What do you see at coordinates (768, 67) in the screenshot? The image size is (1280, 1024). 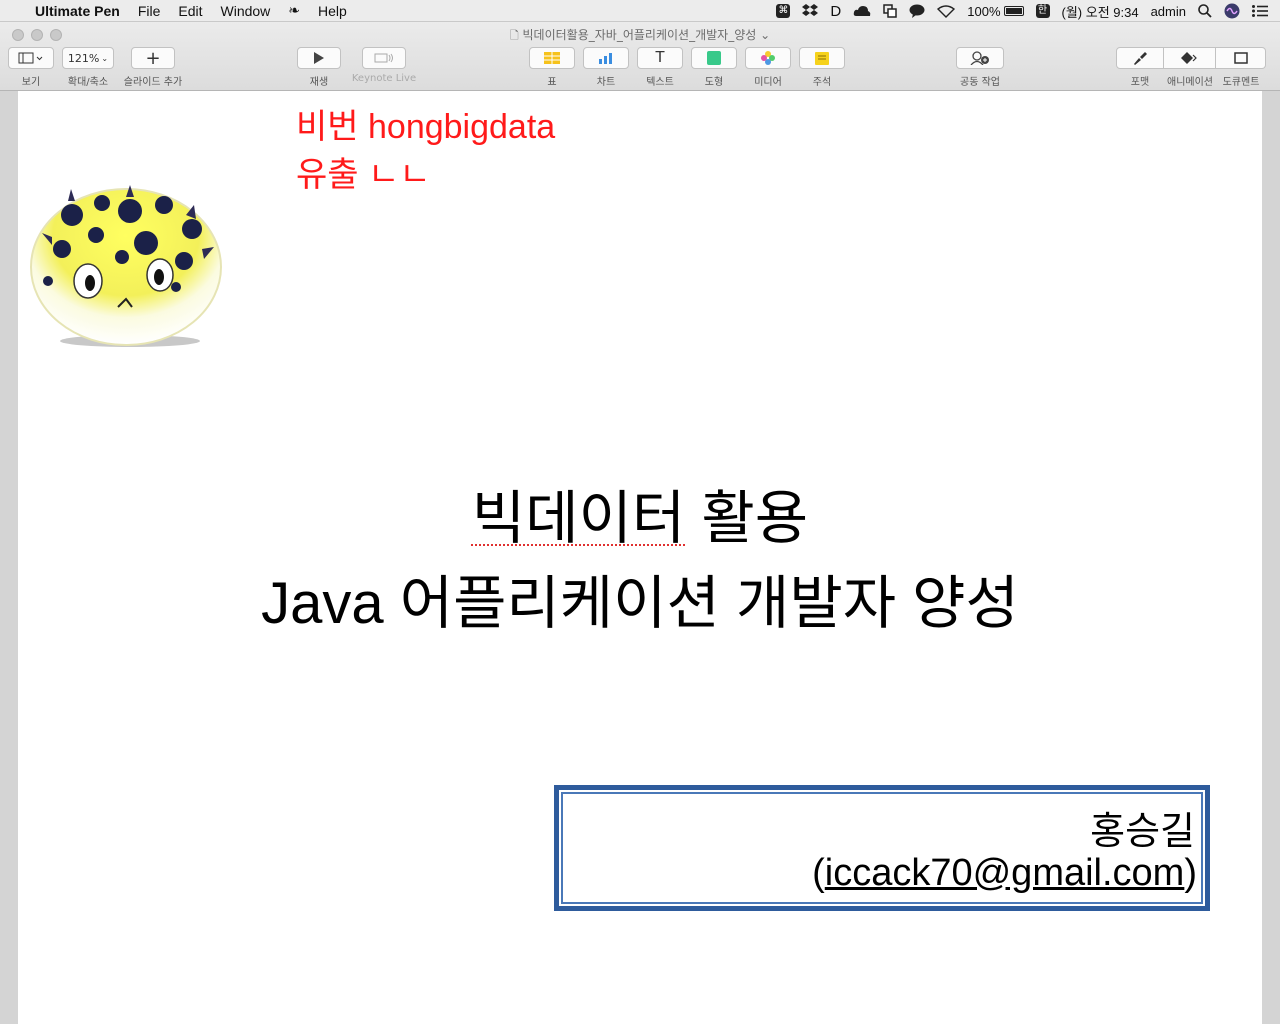 I see `media-button: 미디어` at bounding box center [768, 67].